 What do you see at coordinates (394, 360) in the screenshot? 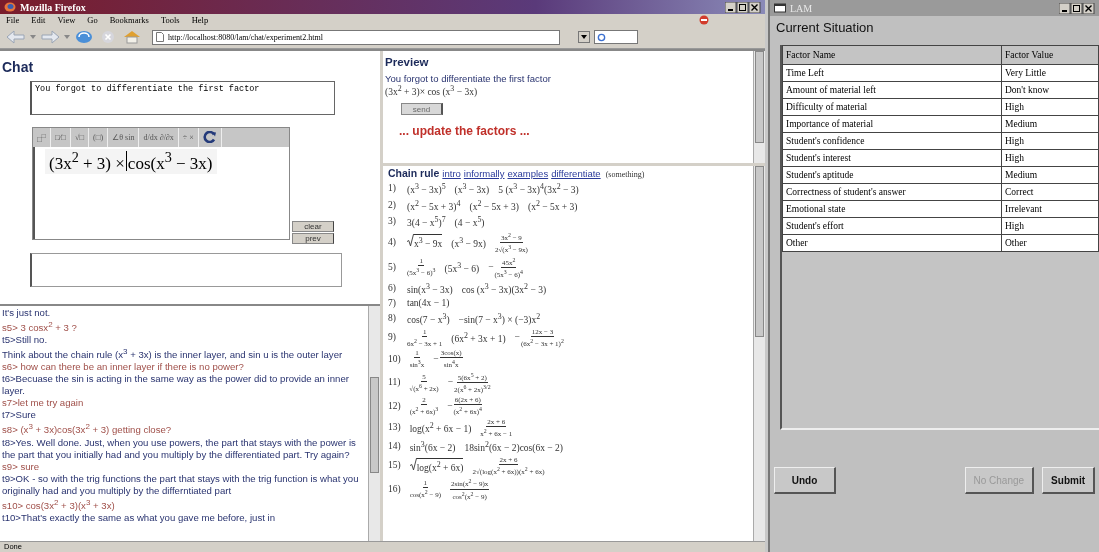
I see `example-number: 10)` at bounding box center [394, 360].